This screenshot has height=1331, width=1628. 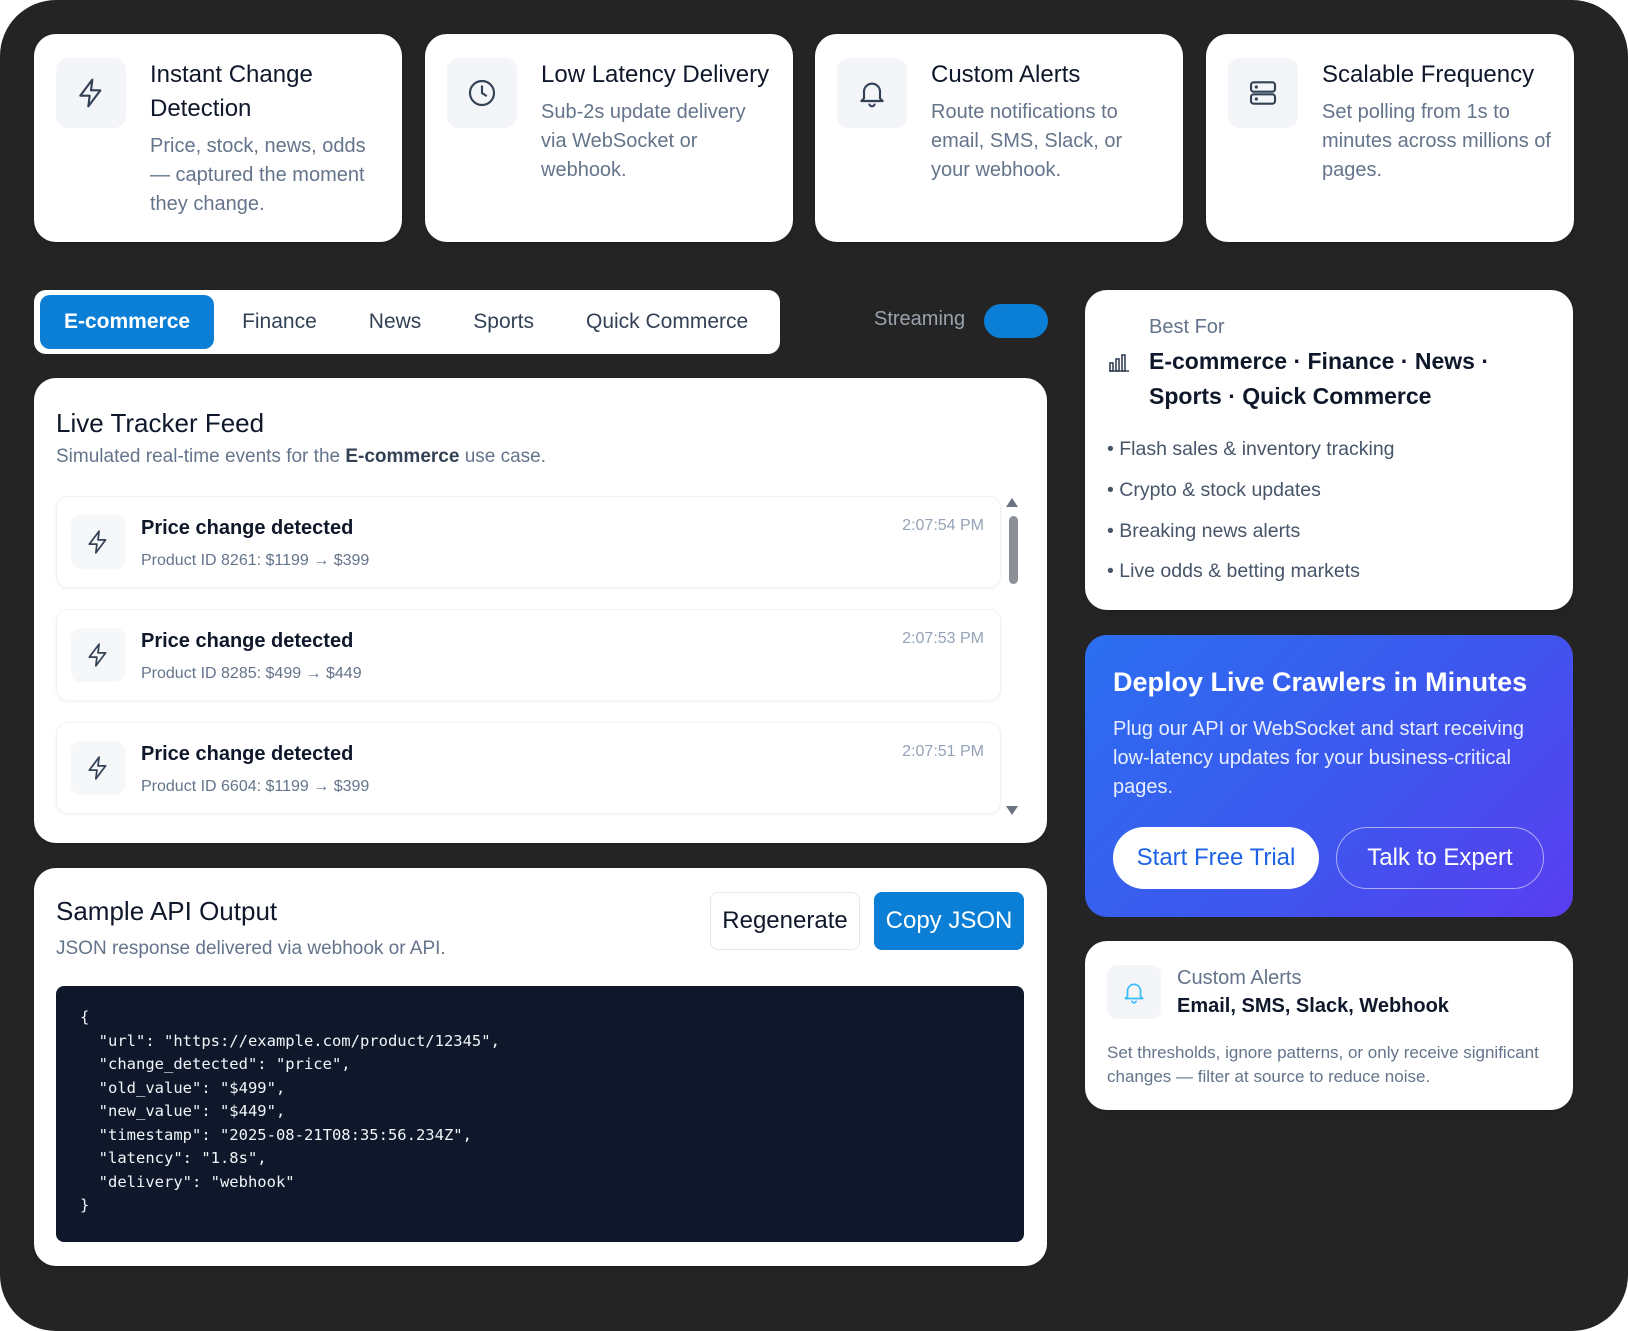 I want to click on alerts-label: Custom Alerts, so click(x=1239, y=978).